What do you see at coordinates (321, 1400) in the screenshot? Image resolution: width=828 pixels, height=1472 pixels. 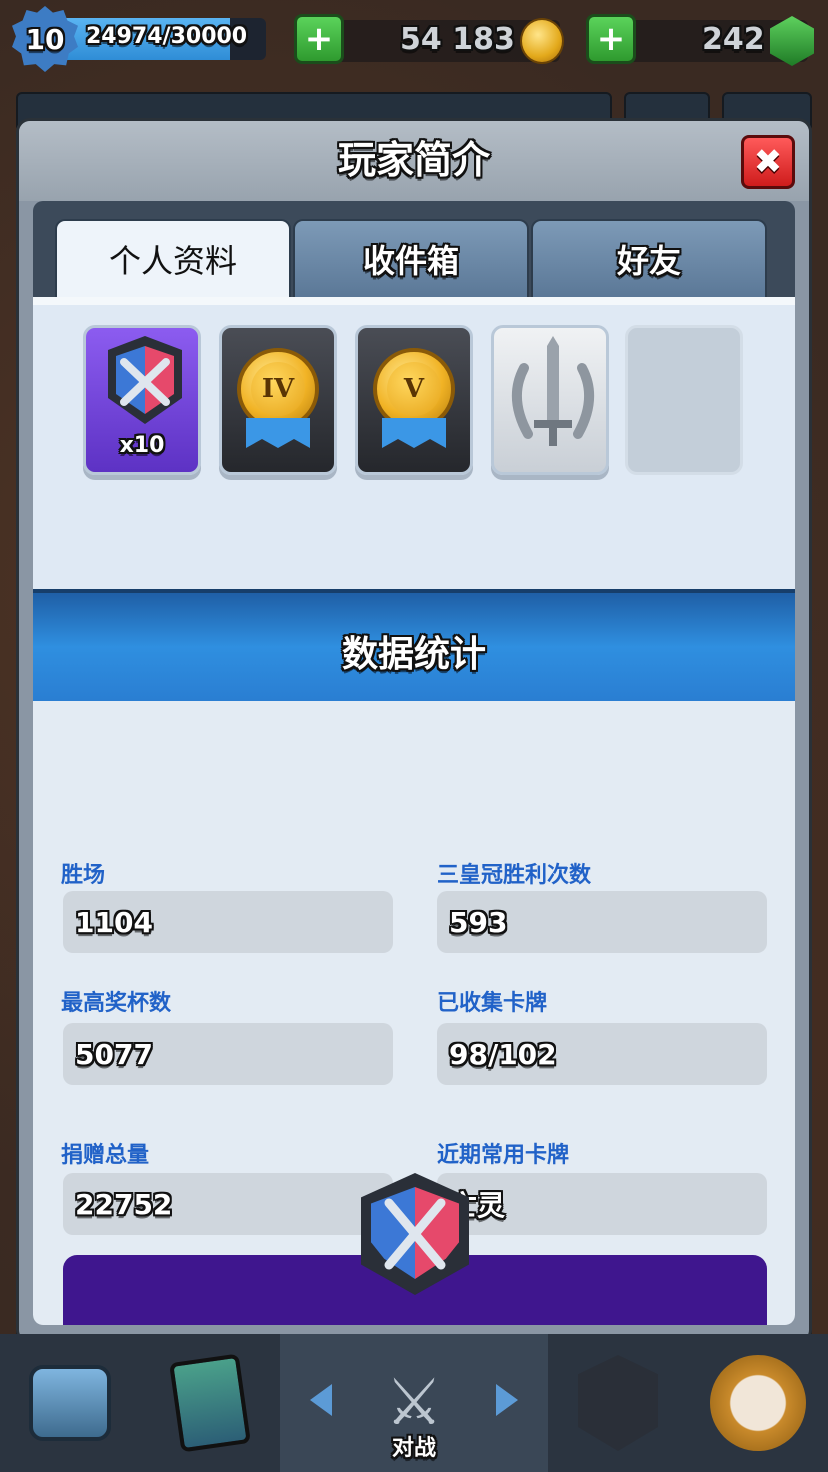 I see `arrow-left-icon` at bounding box center [321, 1400].